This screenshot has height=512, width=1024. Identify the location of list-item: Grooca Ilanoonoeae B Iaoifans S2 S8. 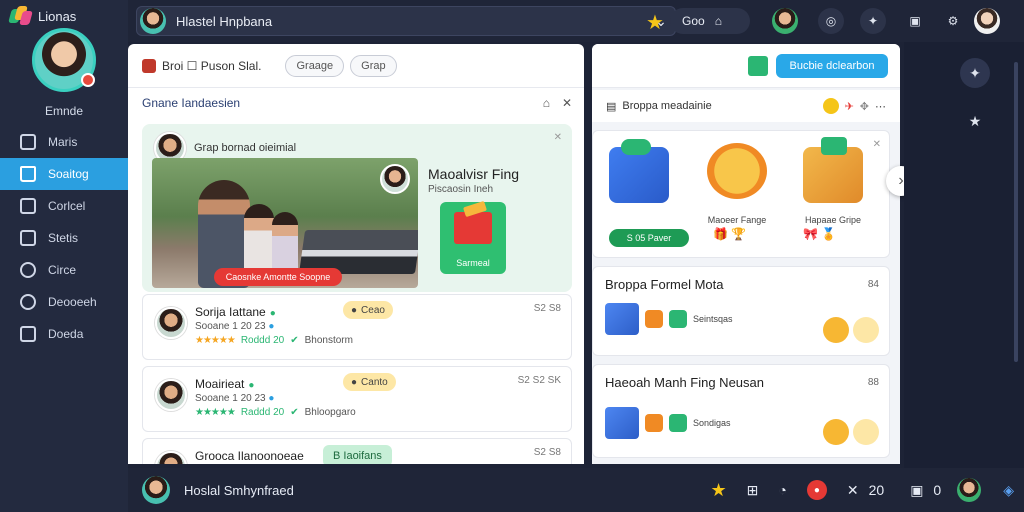
(357, 451).